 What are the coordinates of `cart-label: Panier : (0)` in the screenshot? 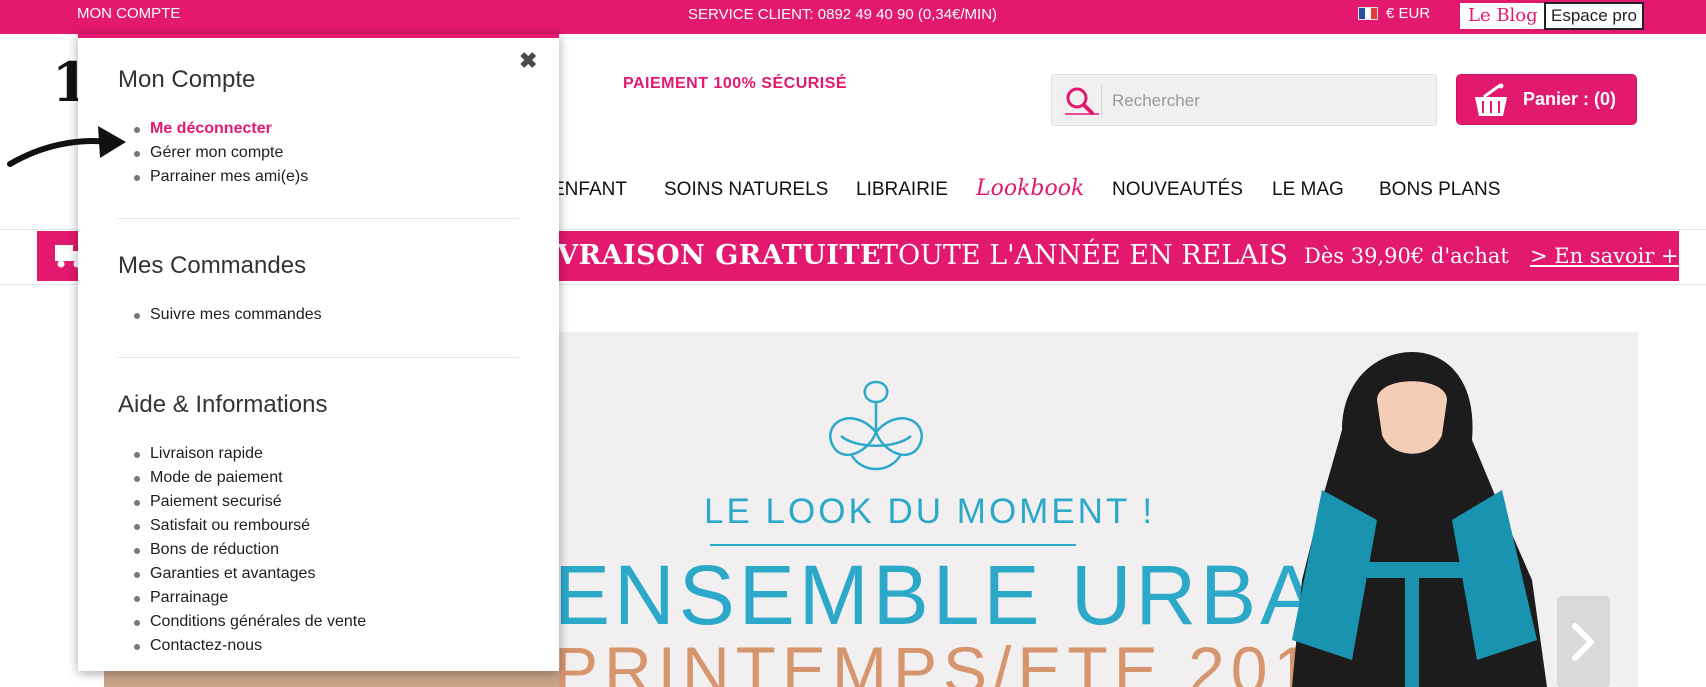 It's located at (1570, 99).